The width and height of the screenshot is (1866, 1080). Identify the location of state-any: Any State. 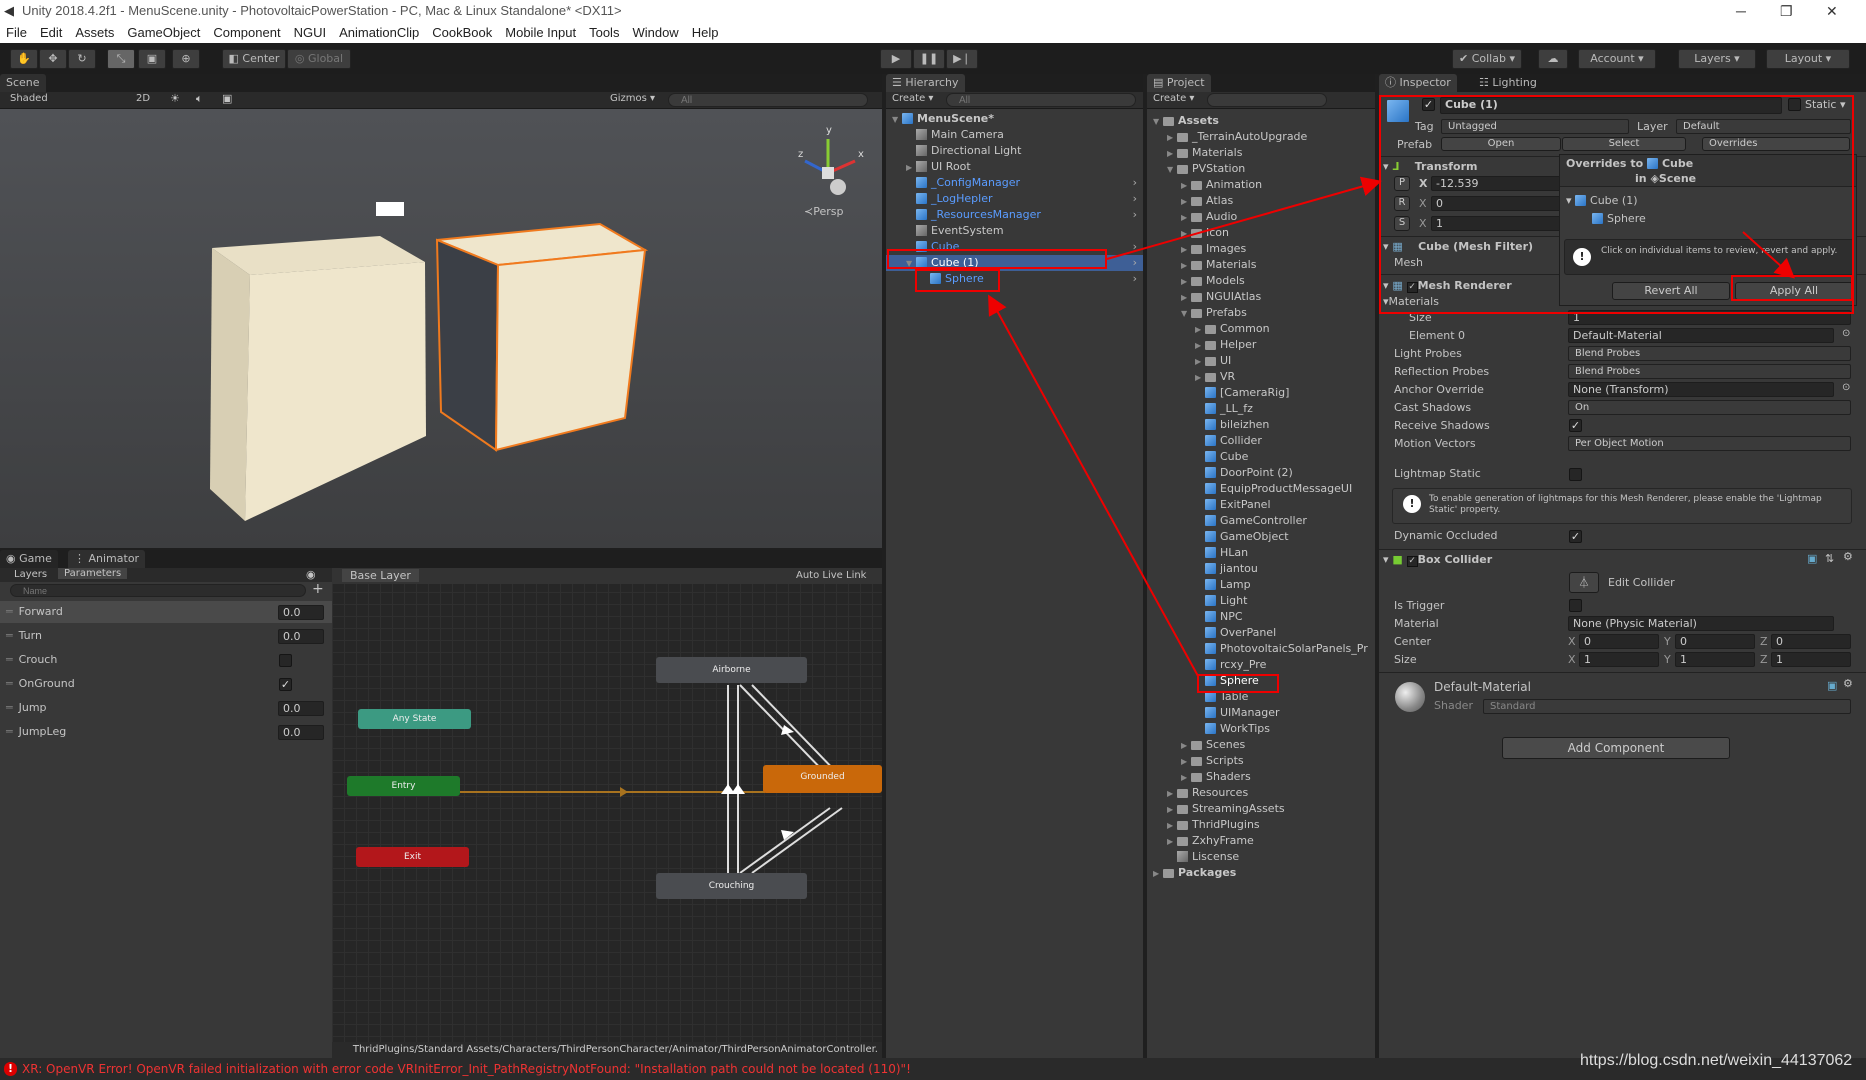
(414, 719).